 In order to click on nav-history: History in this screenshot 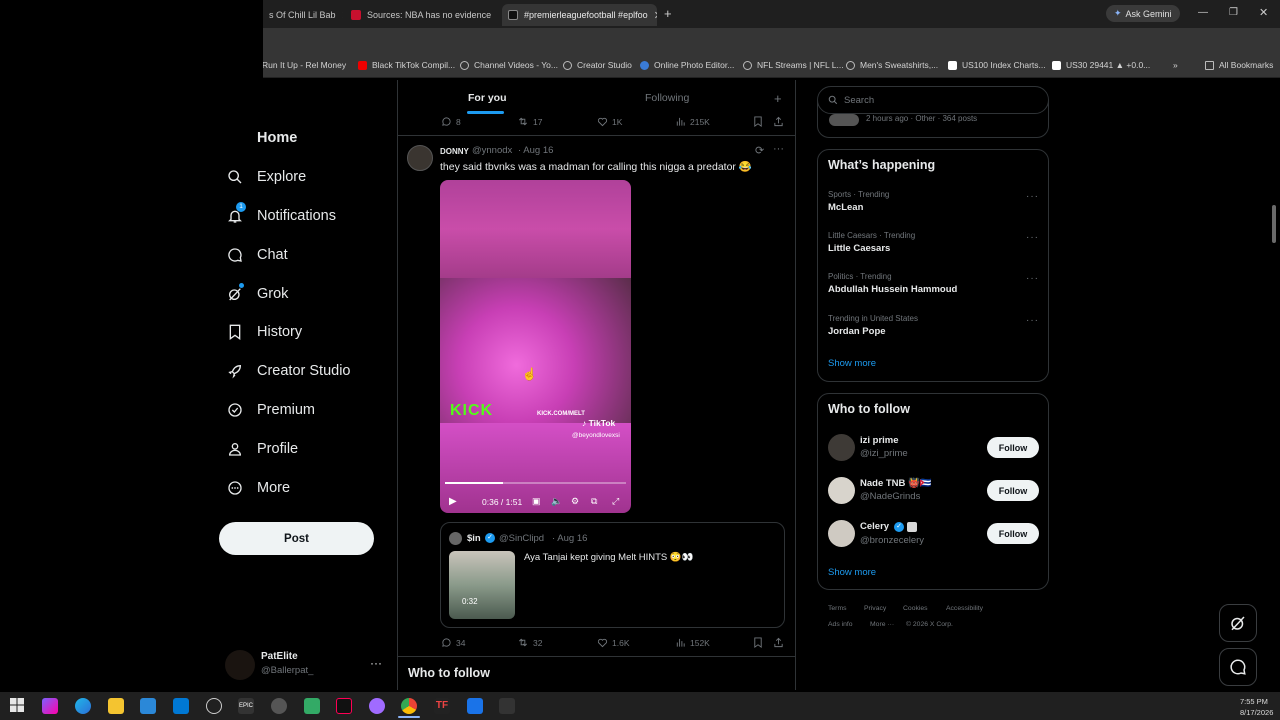, I will do `click(264, 332)`.